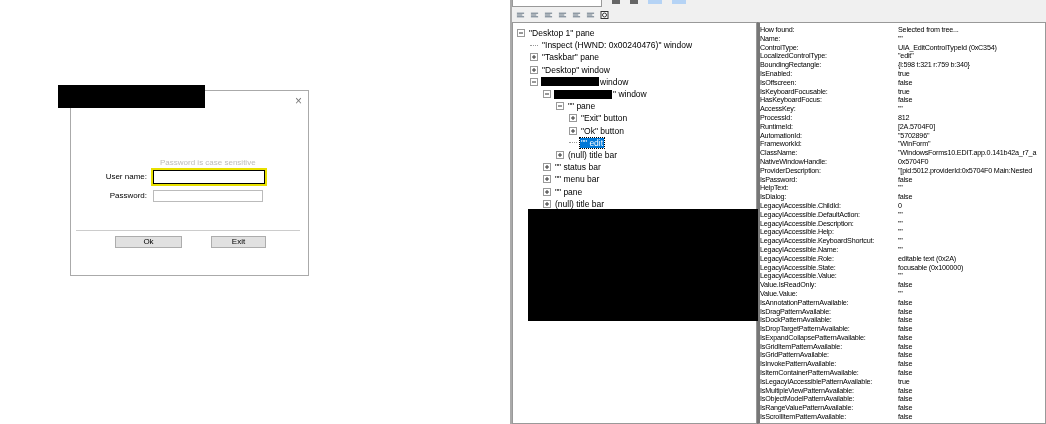 This screenshot has height=424, width=1046. What do you see at coordinates (577, 179) in the screenshot?
I see `tree-item: "" menu bar` at bounding box center [577, 179].